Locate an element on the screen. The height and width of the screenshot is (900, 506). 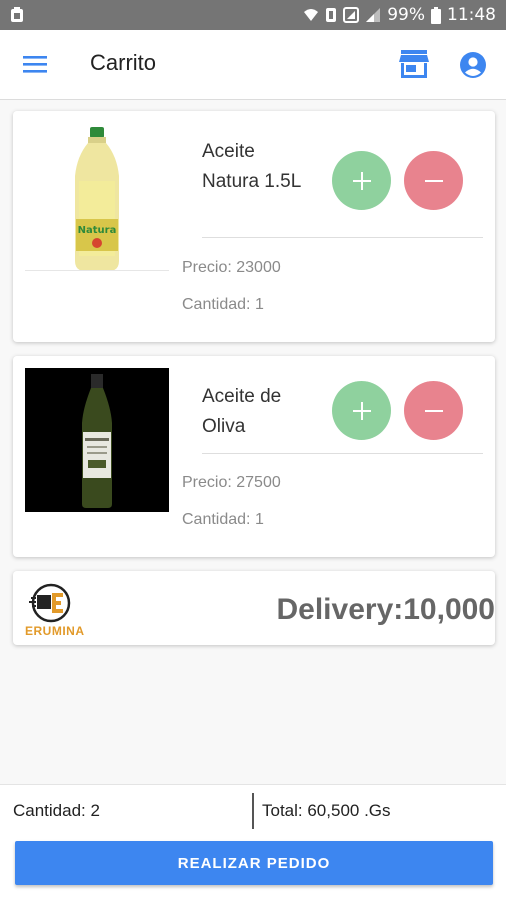
total-quantity: Cantidad: 2 is located at coordinates (56, 810).